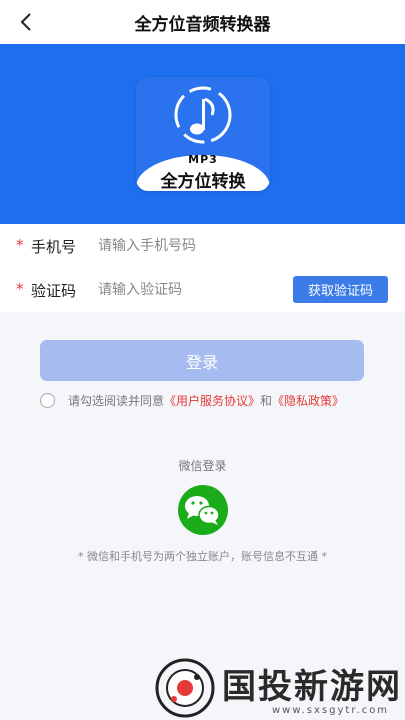 This screenshot has height=720, width=405. I want to click on watermark-url: www.sxsgytr.com, so click(331, 710).